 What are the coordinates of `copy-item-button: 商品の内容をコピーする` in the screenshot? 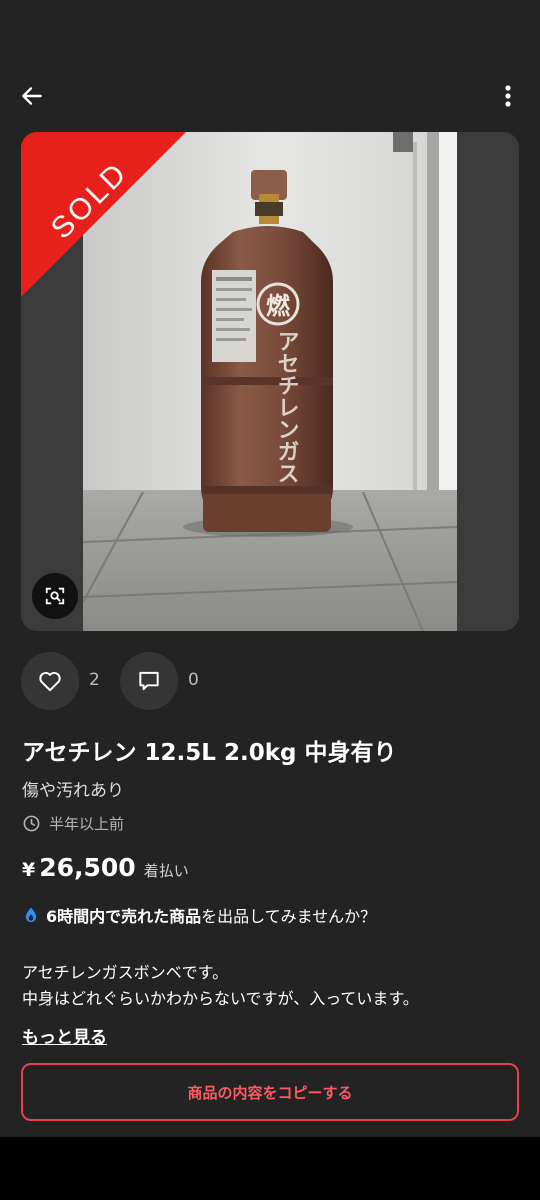 It's located at (270, 1092).